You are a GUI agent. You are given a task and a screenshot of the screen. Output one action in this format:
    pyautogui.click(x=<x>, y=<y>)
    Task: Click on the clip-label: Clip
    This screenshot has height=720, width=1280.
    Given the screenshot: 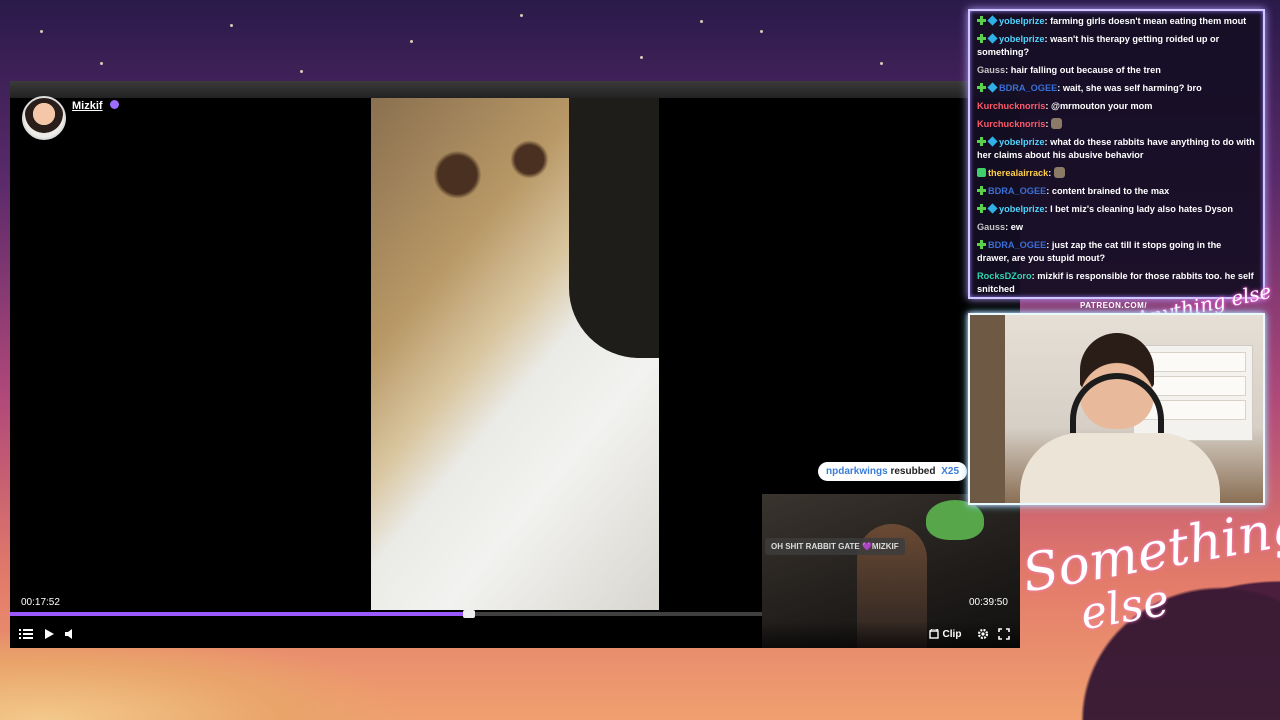 What is the action you would take?
    pyautogui.click(x=952, y=634)
    